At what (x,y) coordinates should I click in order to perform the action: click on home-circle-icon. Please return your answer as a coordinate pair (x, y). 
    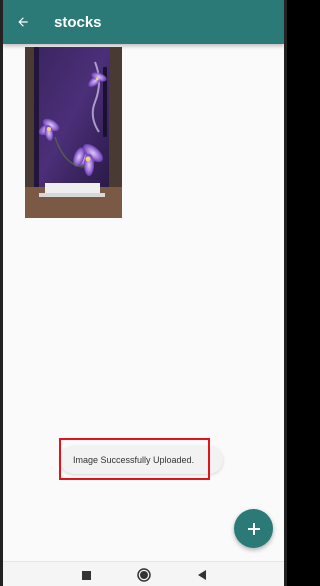
    Looking at the image, I should click on (144, 575).